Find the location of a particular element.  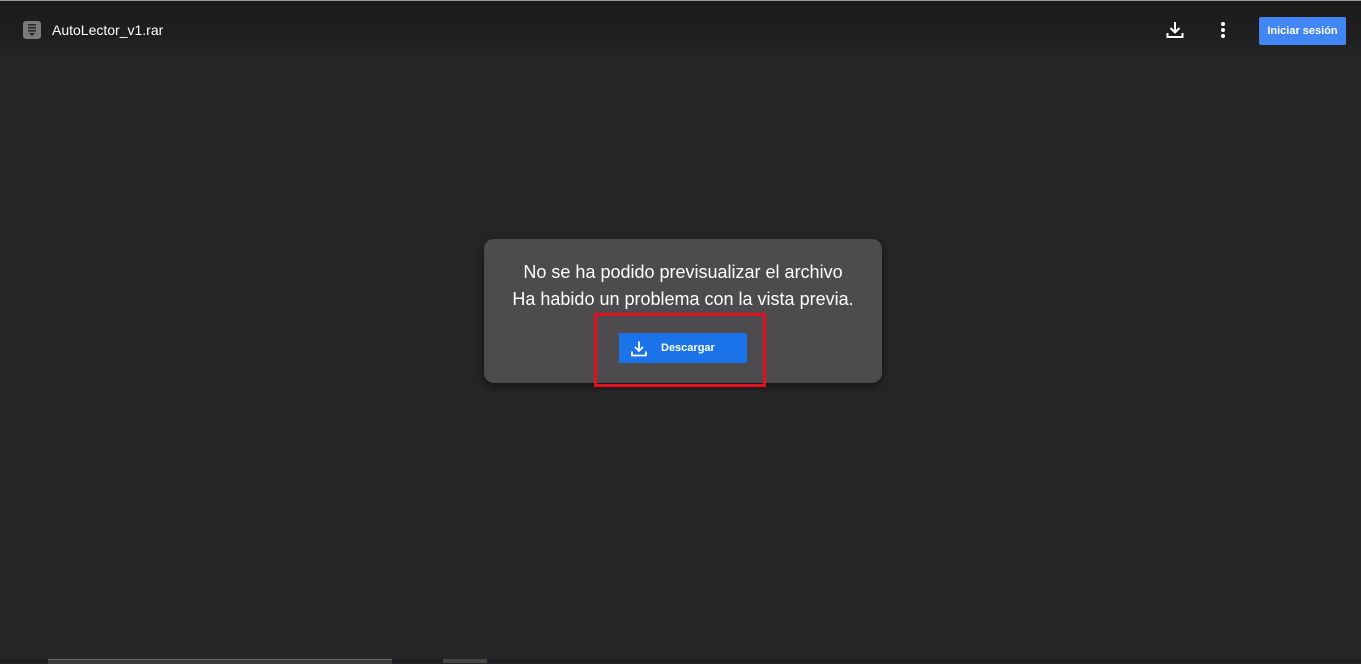

highlight-box is located at coordinates (680, 350).